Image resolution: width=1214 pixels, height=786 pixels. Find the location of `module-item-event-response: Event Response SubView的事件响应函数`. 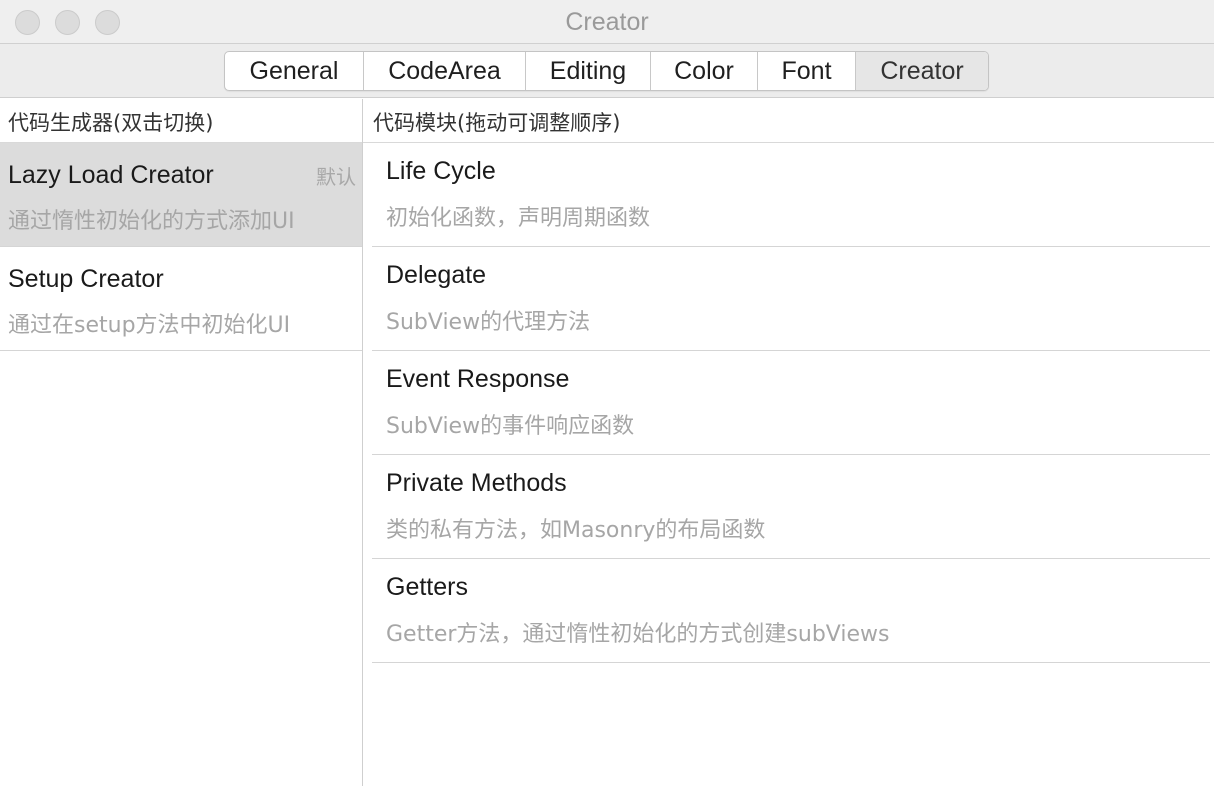

module-item-event-response: Event Response SubView的事件响应函数 is located at coordinates (791, 403).